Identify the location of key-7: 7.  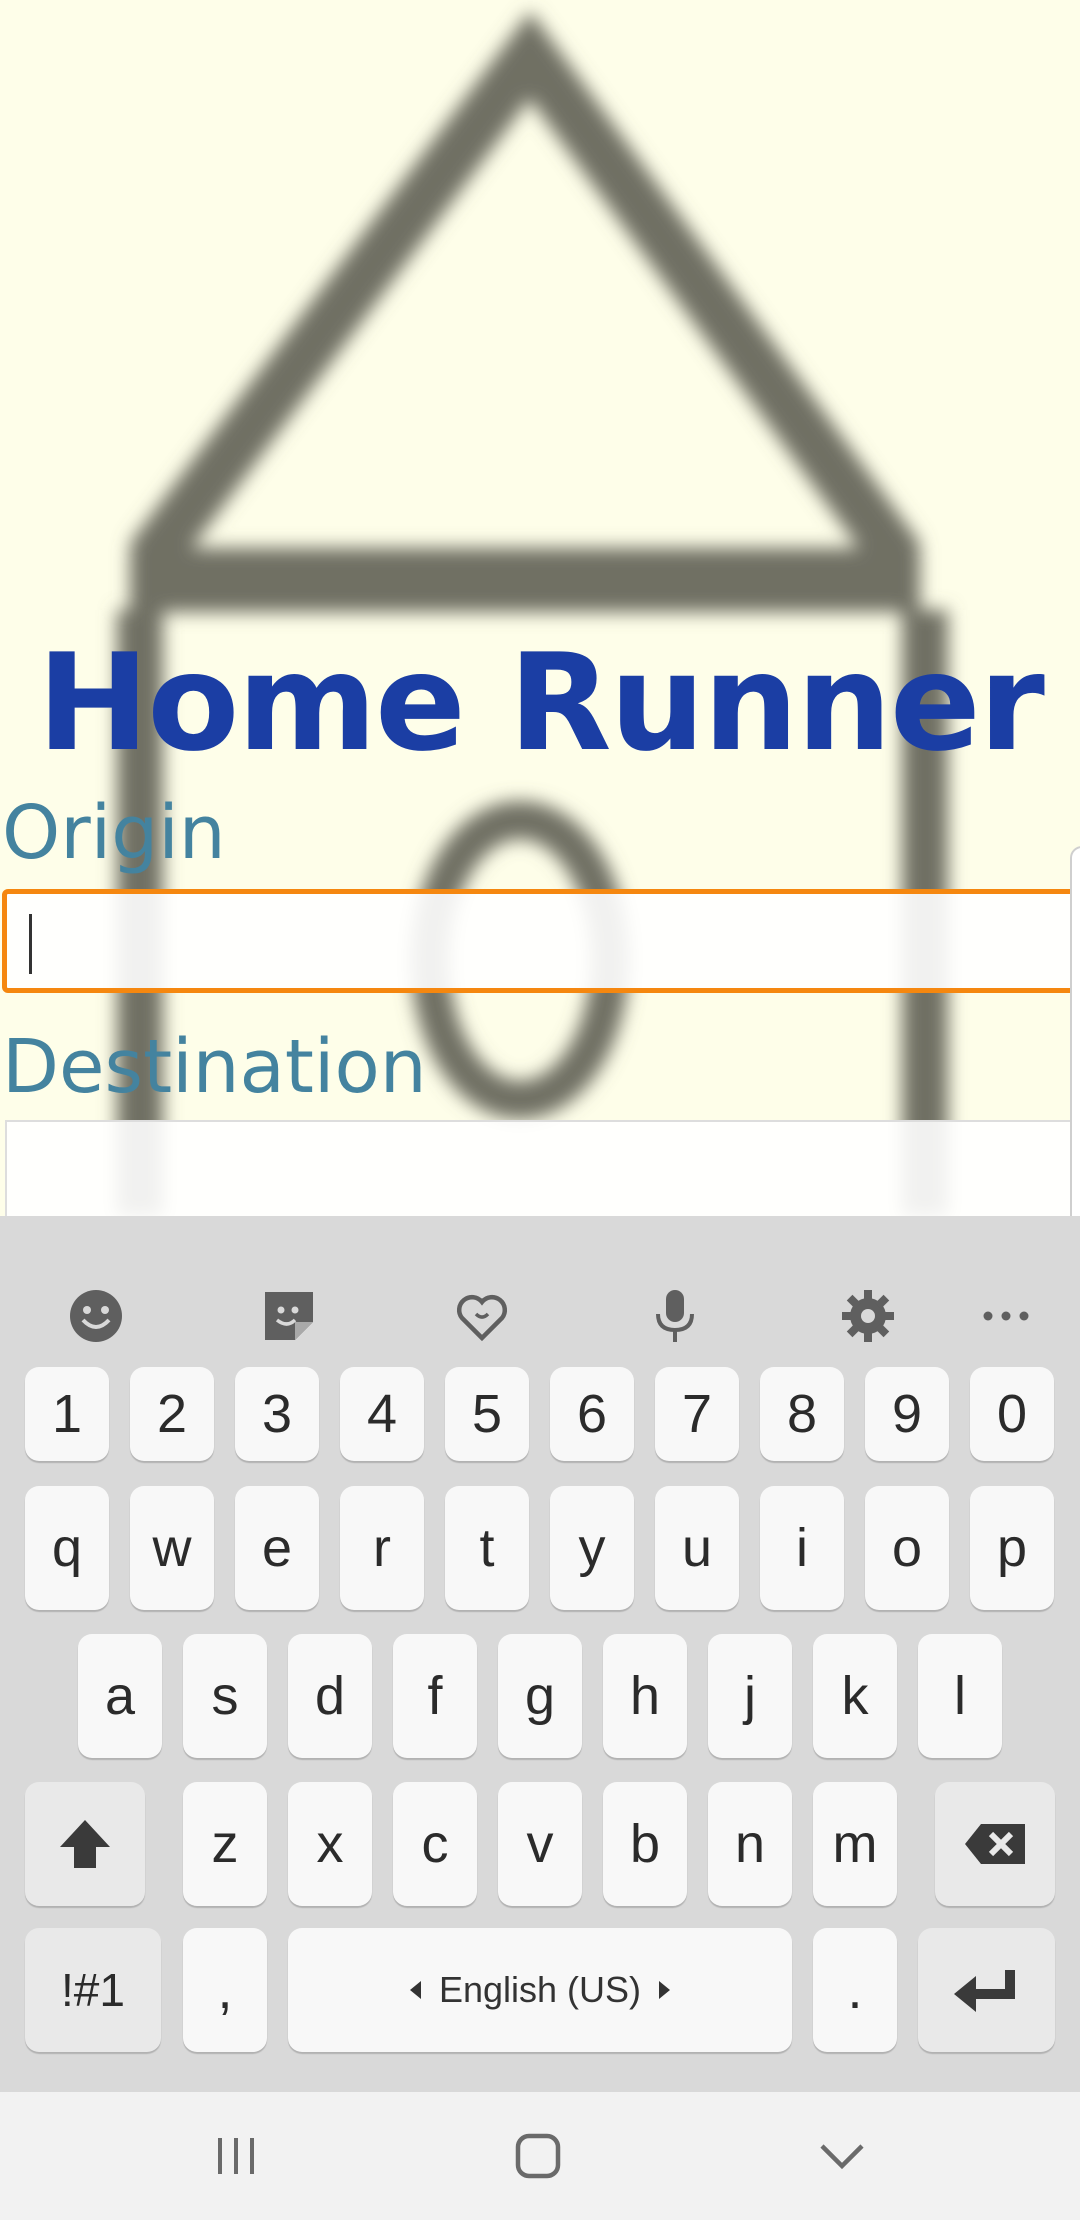
(697, 1414).